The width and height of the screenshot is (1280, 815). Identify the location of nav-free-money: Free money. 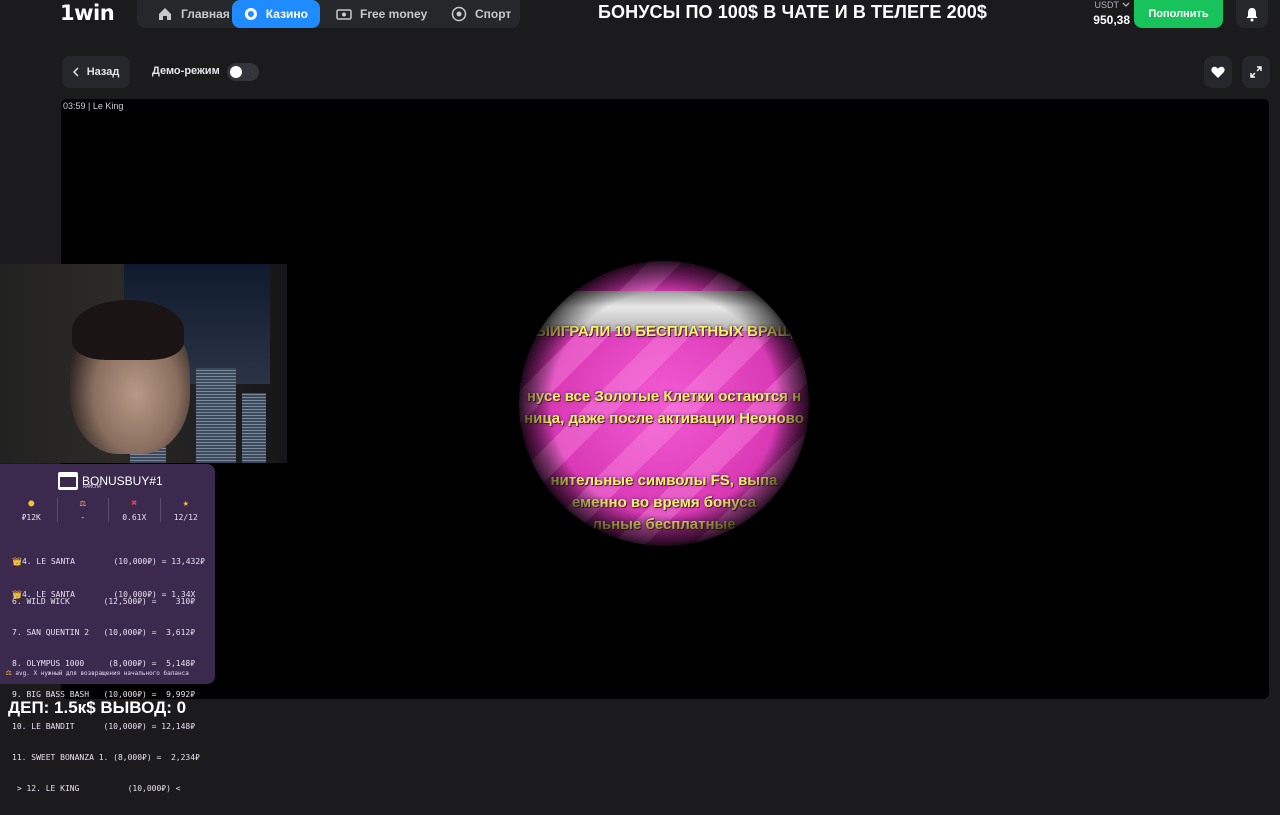
(381, 14).